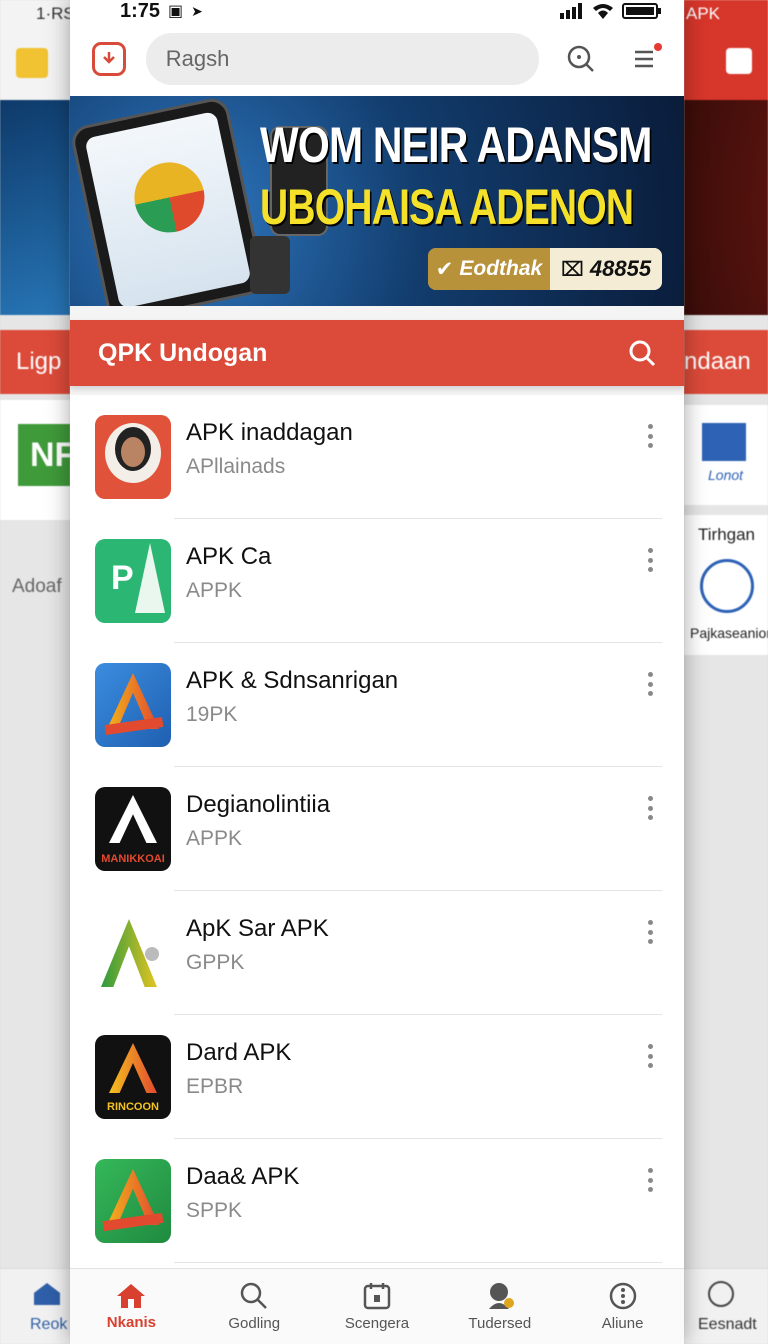 The height and width of the screenshot is (1344, 768). I want to click on right-card-caption: Lonot, so click(726, 475).